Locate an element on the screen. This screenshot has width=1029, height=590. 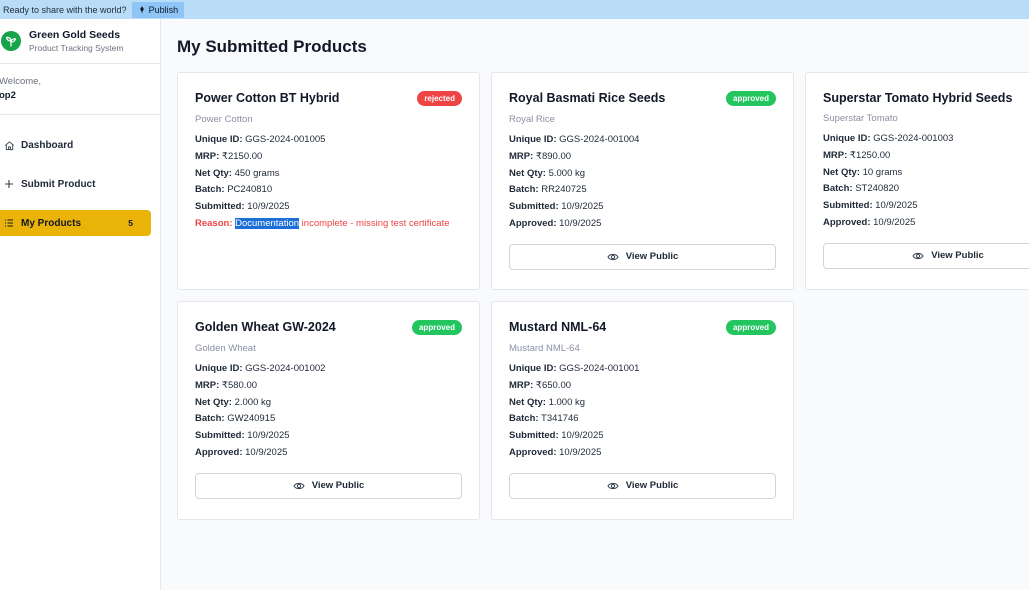
status-badge: rejected is located at coordinates (439, 98).